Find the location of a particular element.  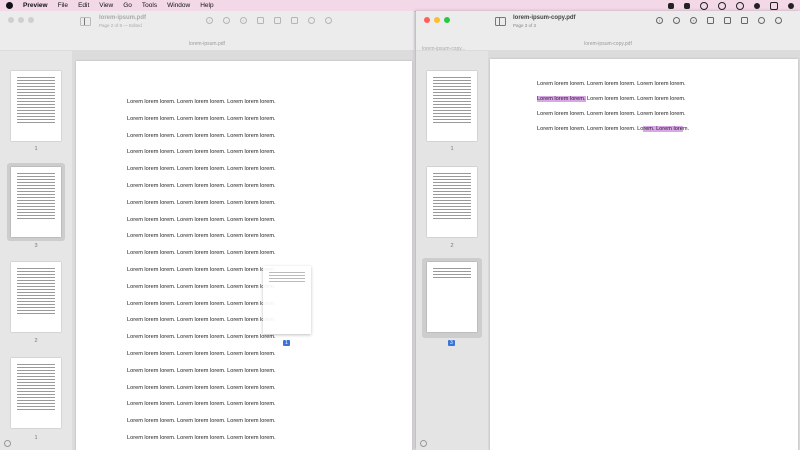

highlighted-text: rem. Lorem lore is located at coordinates (663, 129).